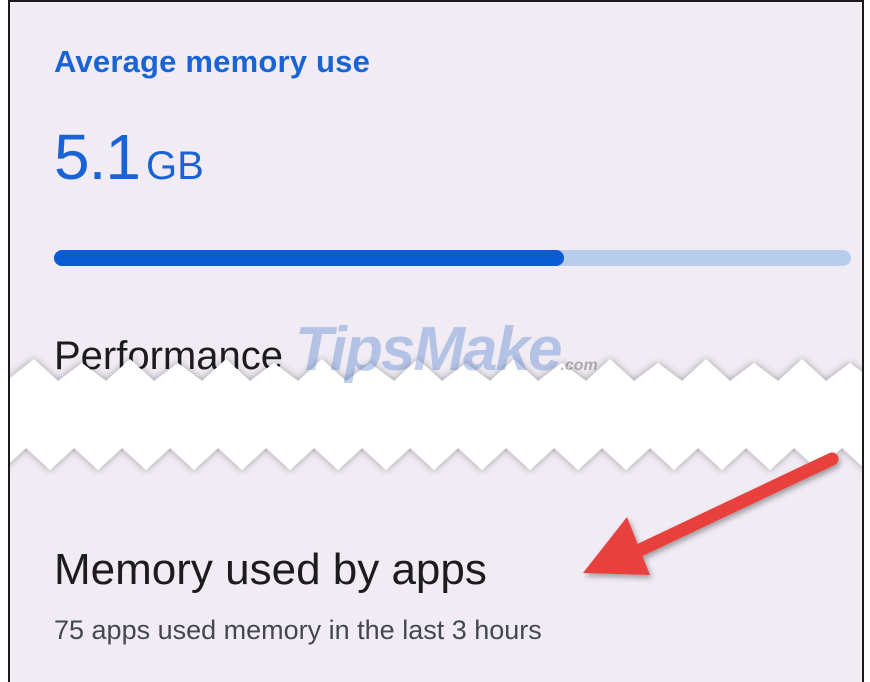 The image size is (870, 682). Describe the element at coordinates (97, 157) in the screenshot. I see `memory-value-number: 5.1` at that location.